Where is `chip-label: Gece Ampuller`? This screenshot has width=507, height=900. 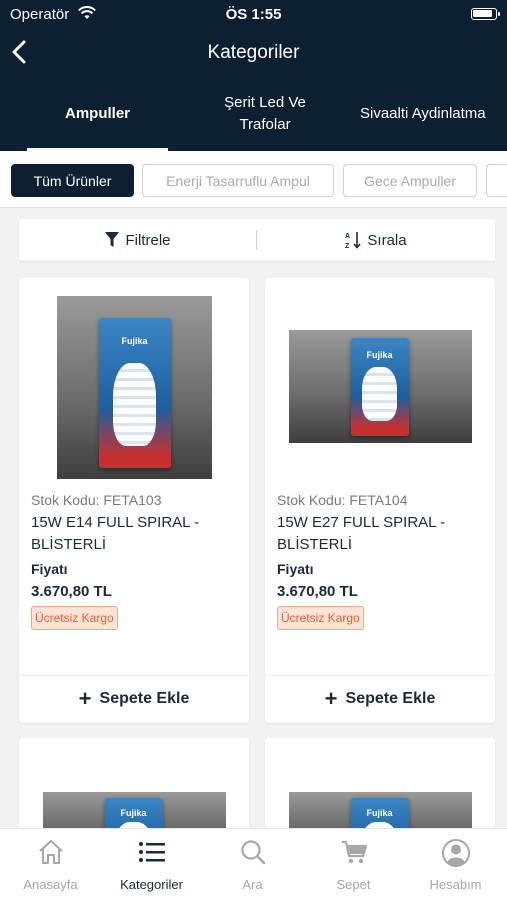 chip-label: Gece Ampuller is located at coordinates (410, 180).